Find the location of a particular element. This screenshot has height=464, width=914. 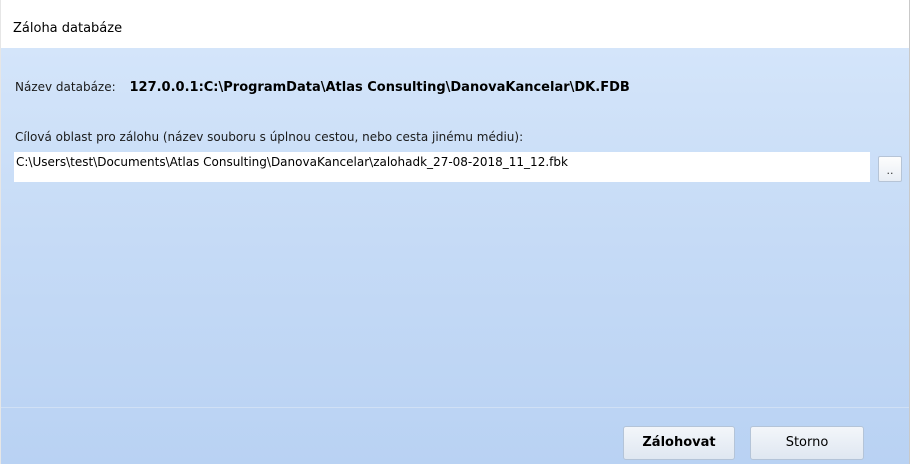

browse-button: .. is located at coordinates (890, 169).